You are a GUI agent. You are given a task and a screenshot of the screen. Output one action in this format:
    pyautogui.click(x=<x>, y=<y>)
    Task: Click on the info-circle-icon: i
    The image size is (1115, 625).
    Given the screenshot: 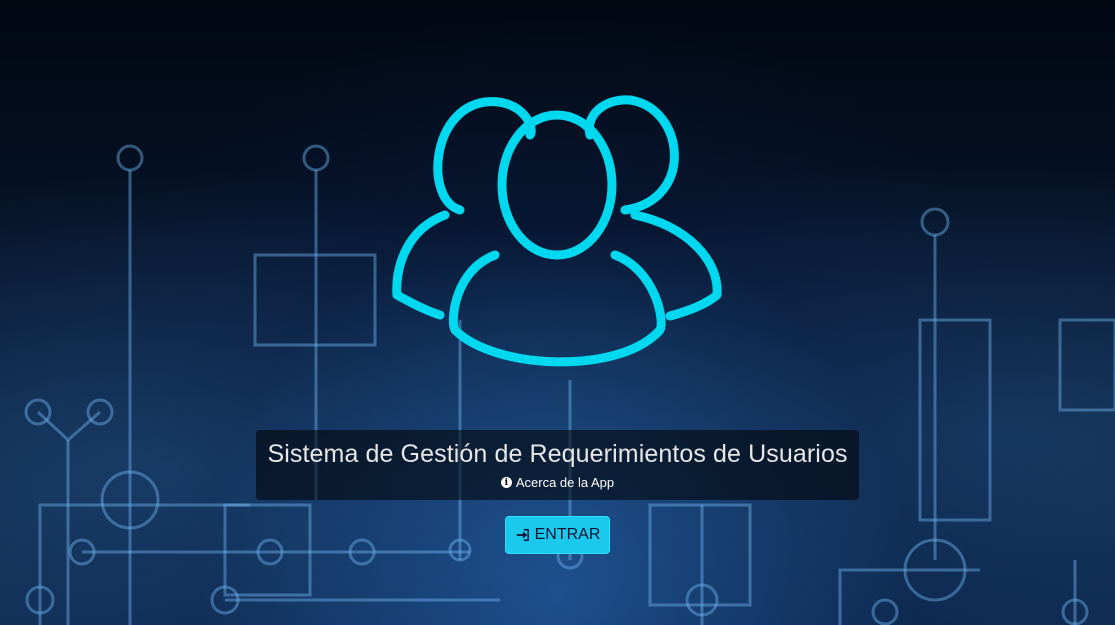 What is the action you would take?
    pyautogui.click(x=506, y=482)
    